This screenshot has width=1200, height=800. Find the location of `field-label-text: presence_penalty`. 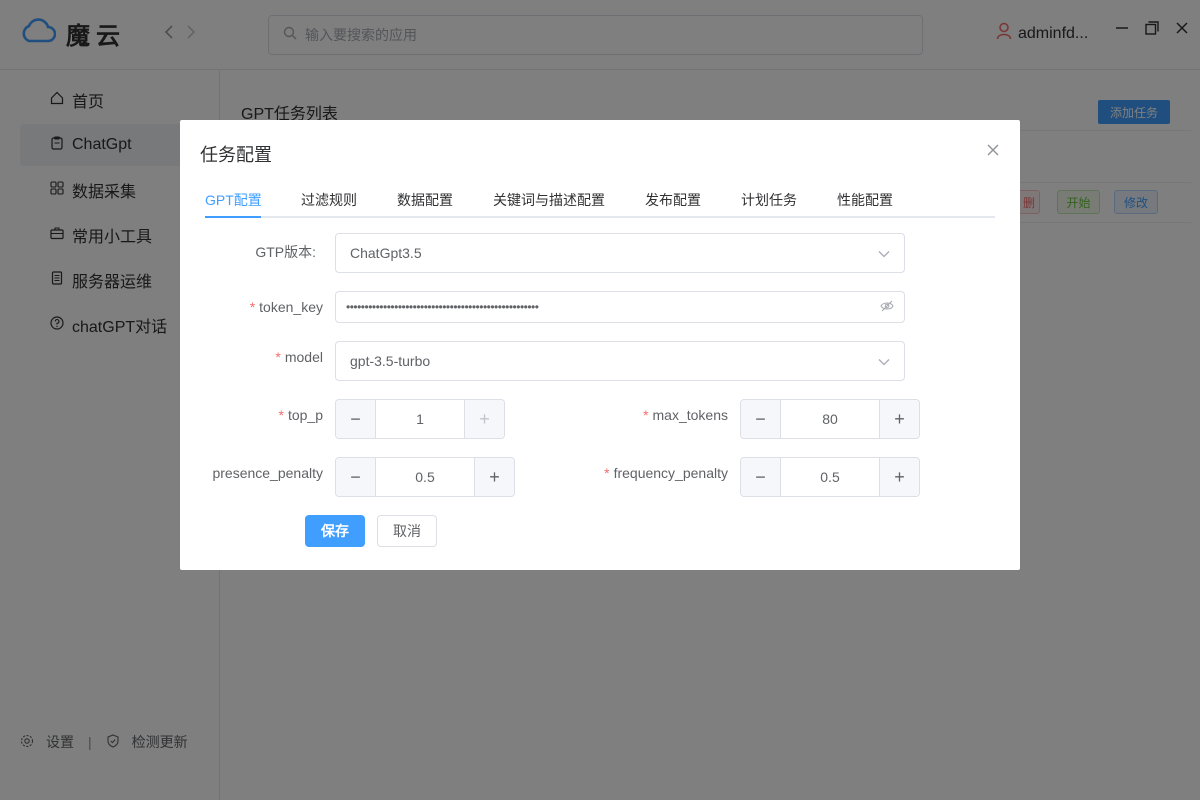

field-label-text: presence_penalty is located at coordinates (267, 473).